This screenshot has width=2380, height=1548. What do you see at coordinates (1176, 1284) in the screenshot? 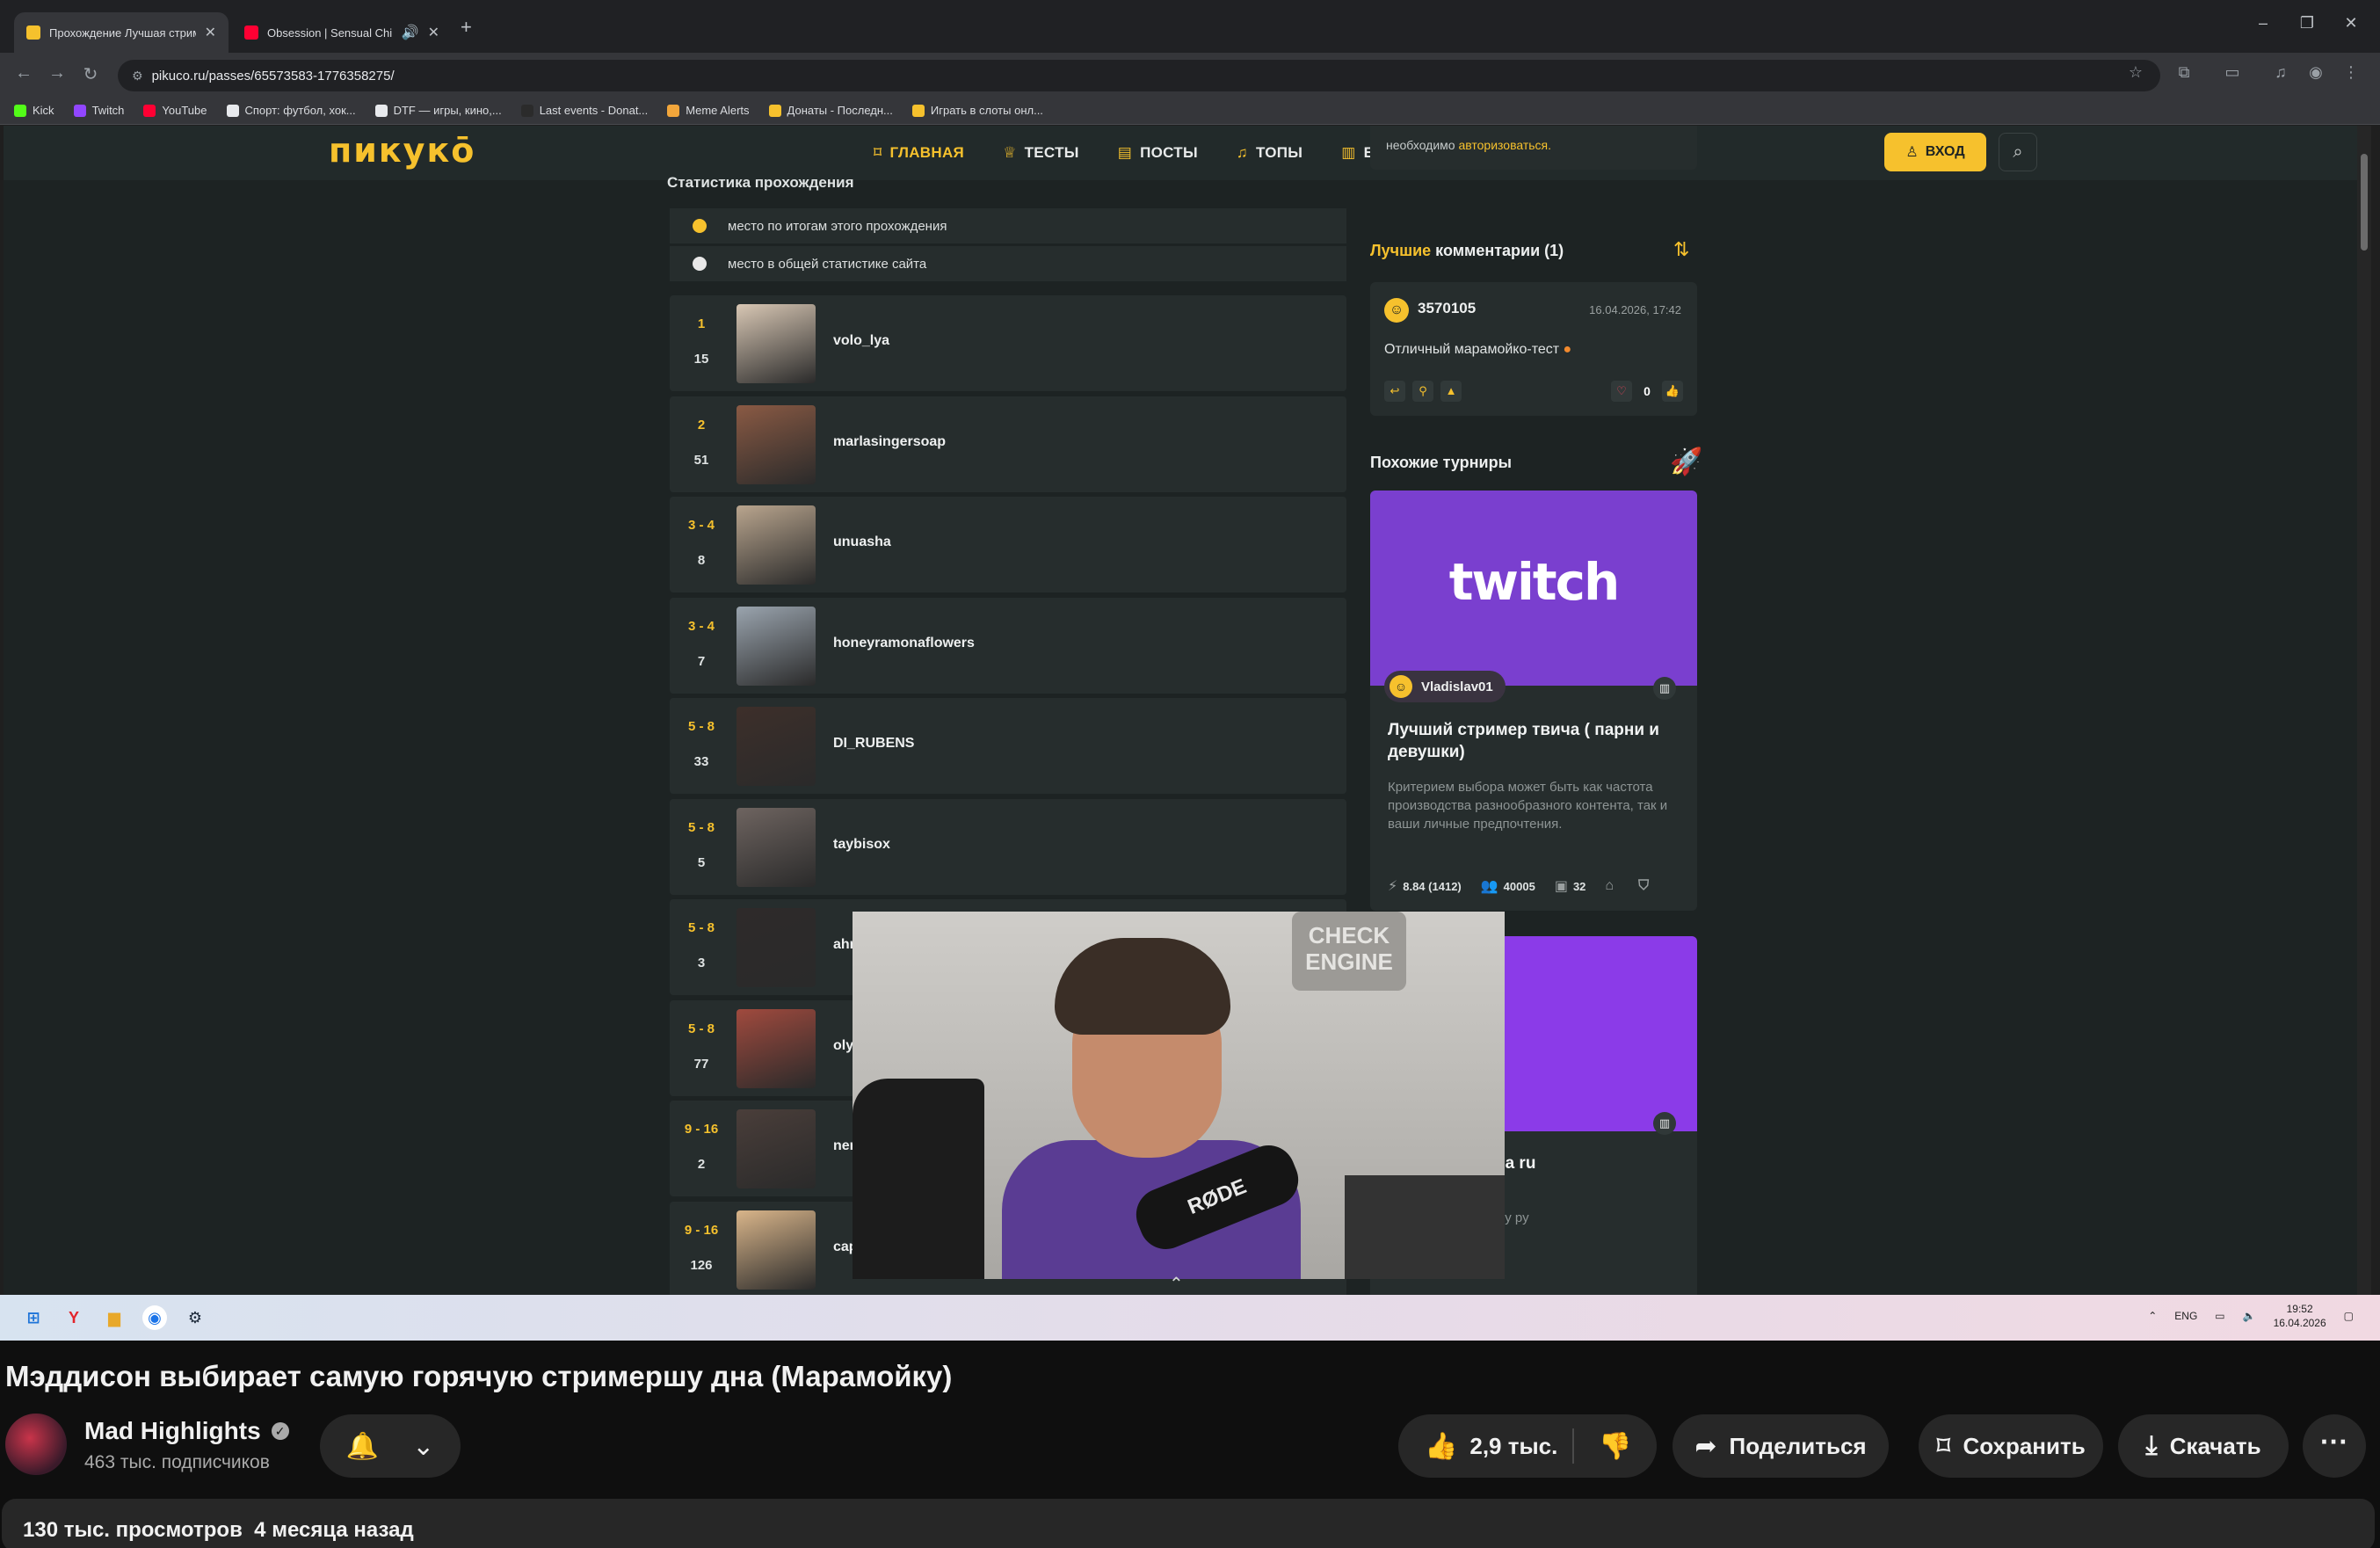
I see `collapse-chevron-icon: ⌃` at bounding box center [1176, 1284].